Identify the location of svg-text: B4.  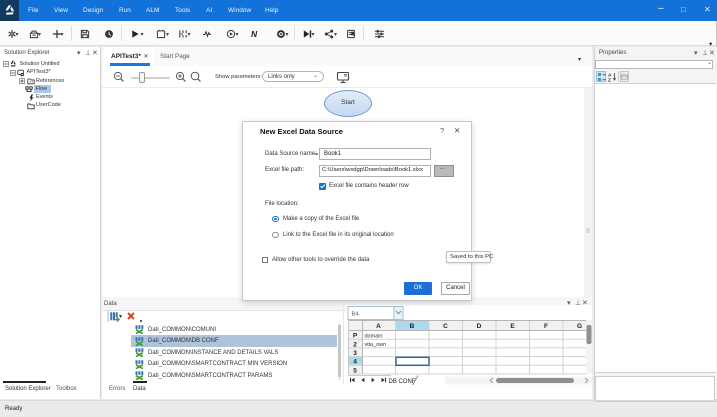
(356, 315).